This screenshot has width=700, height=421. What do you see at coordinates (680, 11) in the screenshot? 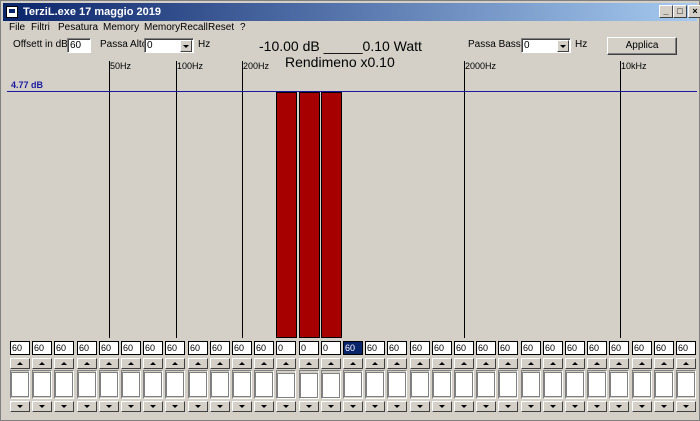
I see `maximize-button: □` at bounding box center [680, 11].